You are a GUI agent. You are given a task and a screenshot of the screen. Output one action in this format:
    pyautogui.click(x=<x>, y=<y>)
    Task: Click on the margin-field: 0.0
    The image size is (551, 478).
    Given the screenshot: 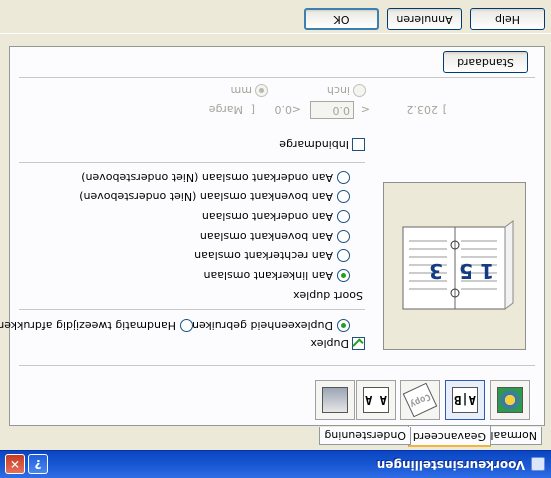 What is the action you would take?
    pyautogui.click(x=332, y=110)
    